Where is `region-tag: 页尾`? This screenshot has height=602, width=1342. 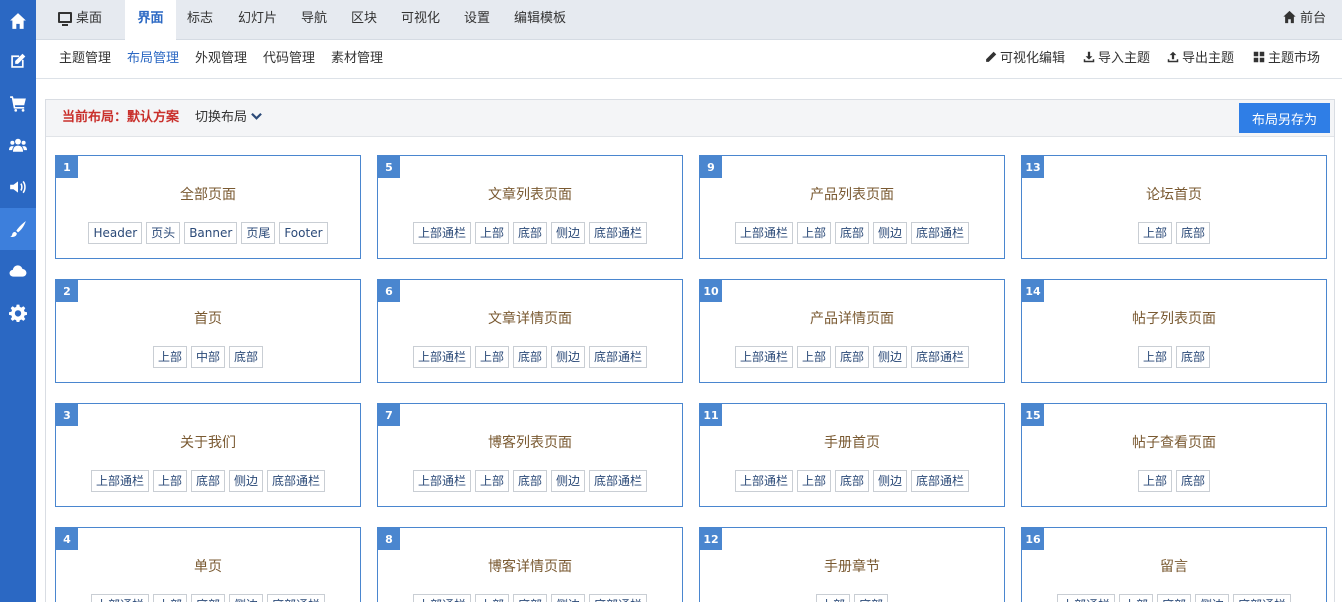 region-tag: 页尾 is located at coordinates (258, 233).